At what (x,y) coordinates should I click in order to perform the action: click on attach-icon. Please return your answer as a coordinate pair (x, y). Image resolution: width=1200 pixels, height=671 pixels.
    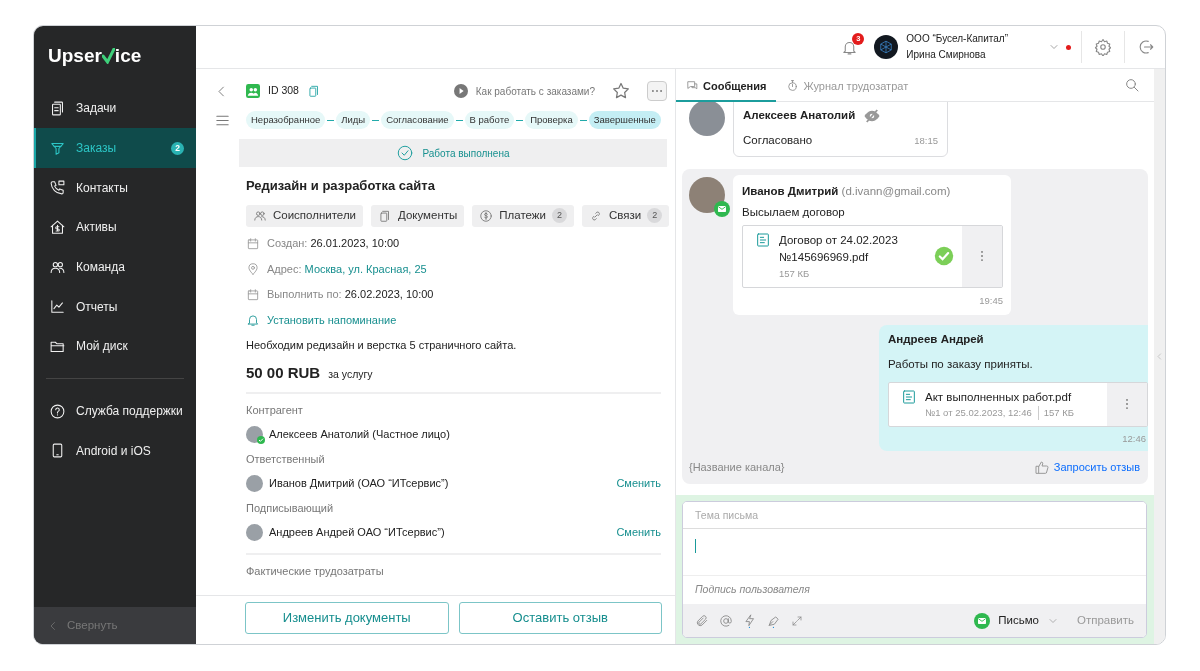
    Looking at the image, I should click on (702, 620).